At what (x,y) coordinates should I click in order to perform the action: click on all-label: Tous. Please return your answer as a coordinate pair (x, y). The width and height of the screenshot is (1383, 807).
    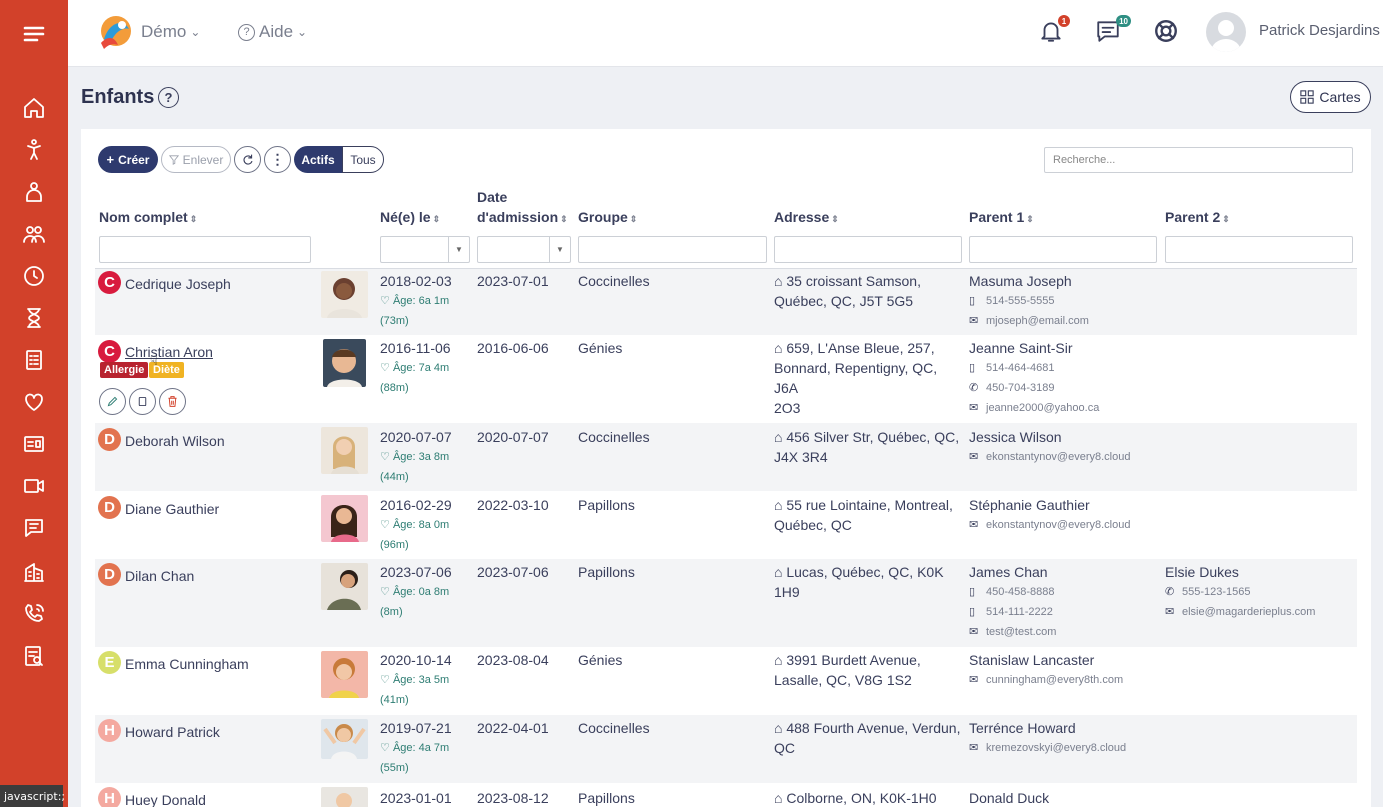
    Looking at the image, I should click on (363, 159).